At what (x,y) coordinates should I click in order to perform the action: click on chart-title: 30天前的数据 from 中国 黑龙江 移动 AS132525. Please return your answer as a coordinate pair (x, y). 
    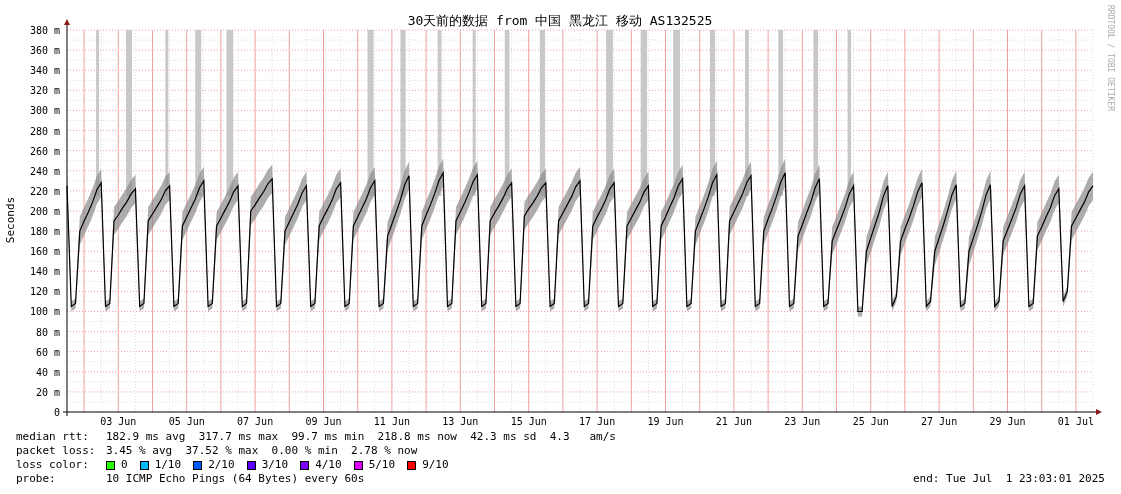
    Looking at the image, I should click on (560, 20).